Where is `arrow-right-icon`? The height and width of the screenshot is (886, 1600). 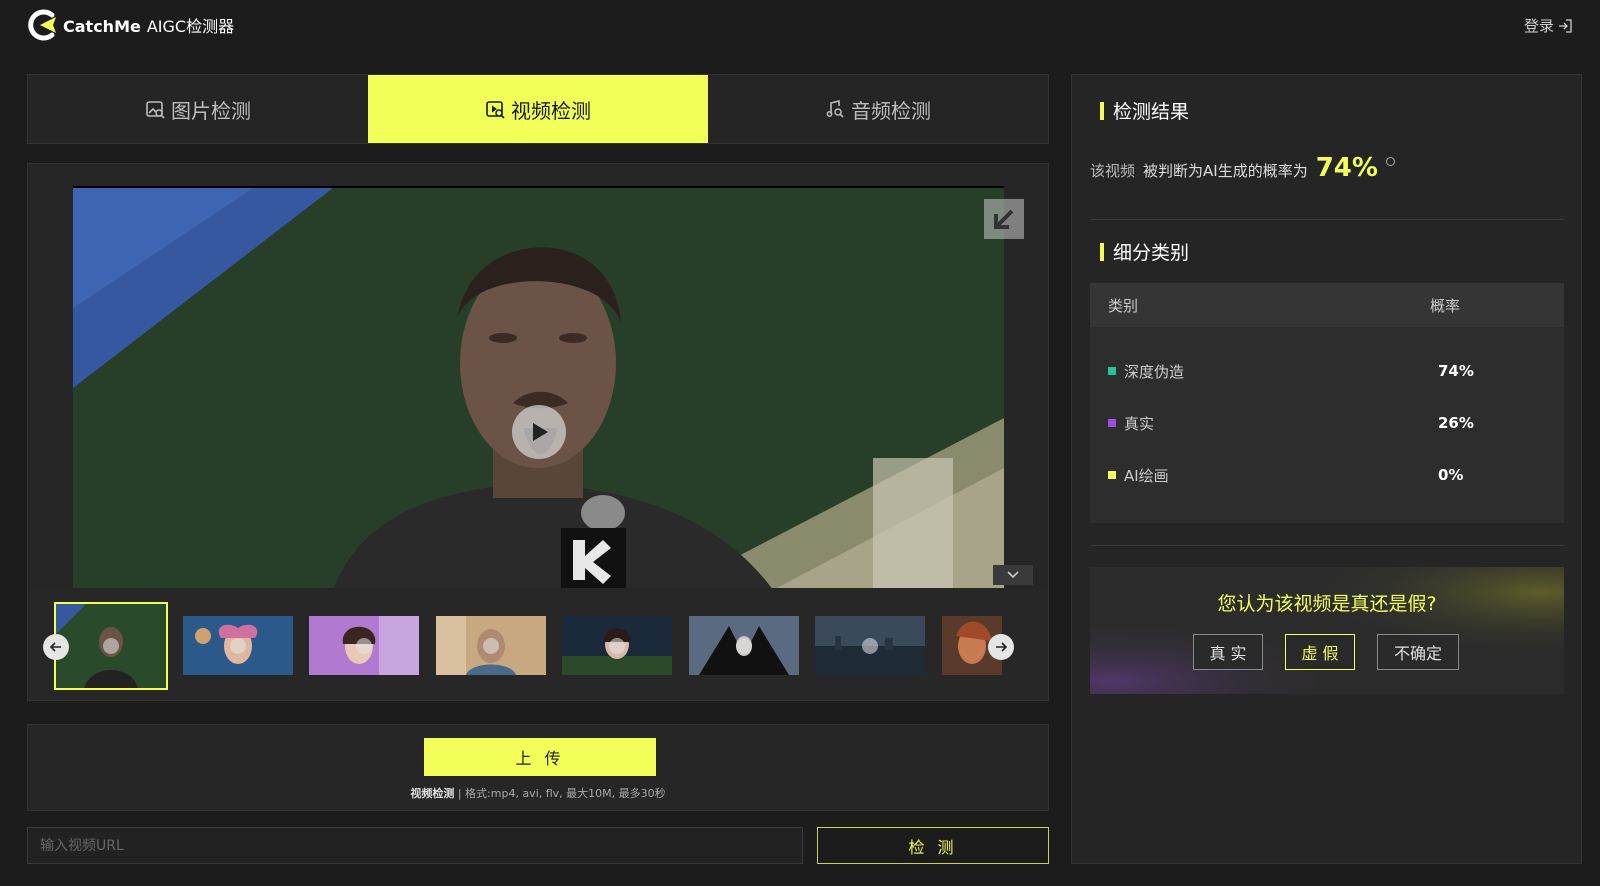 arrow-right-icon is located at coordinates (1002, 647).